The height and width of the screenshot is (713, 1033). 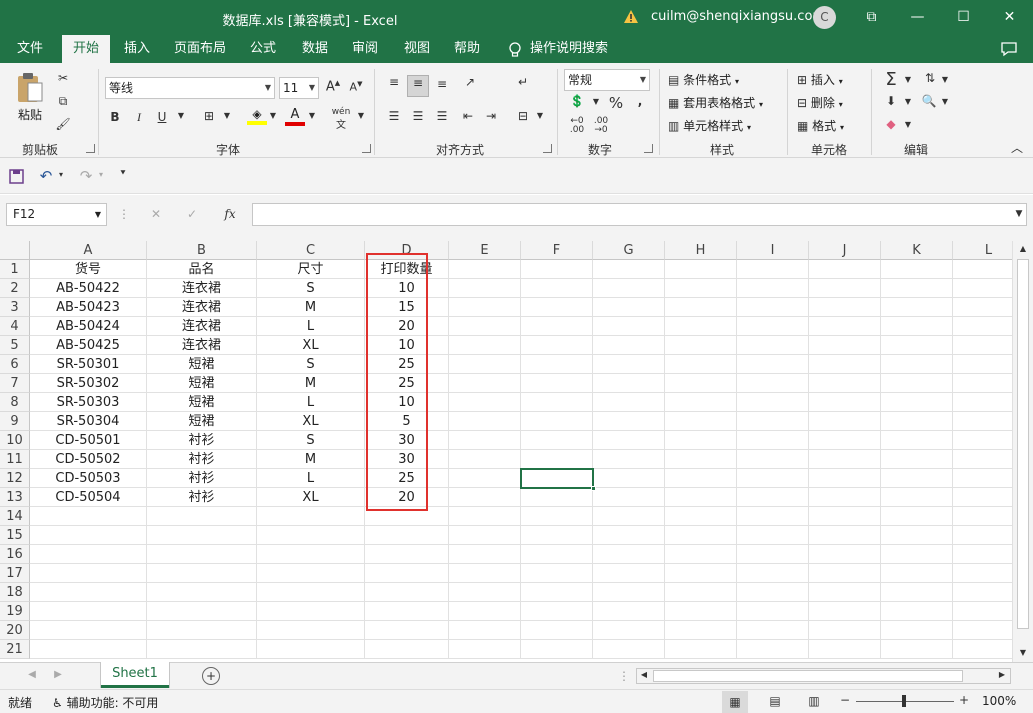 What do you see at coordinates (773, 288) in the screenshot?
I see `cell-i2` at bounding box center [773, 288].